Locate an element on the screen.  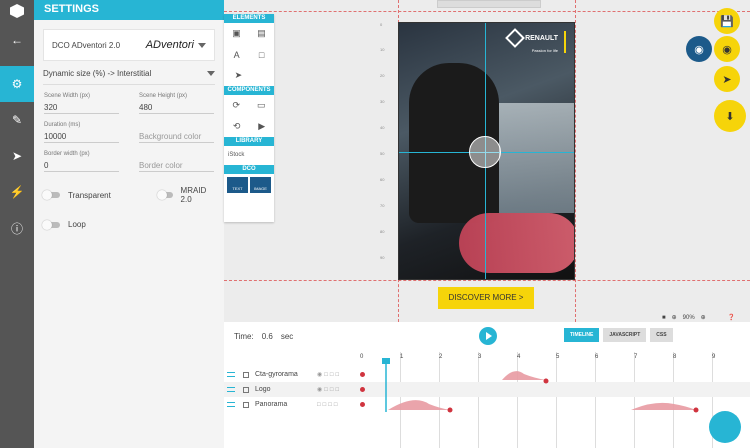
info-icon: ⓘ is located at coordinates (17, 228).